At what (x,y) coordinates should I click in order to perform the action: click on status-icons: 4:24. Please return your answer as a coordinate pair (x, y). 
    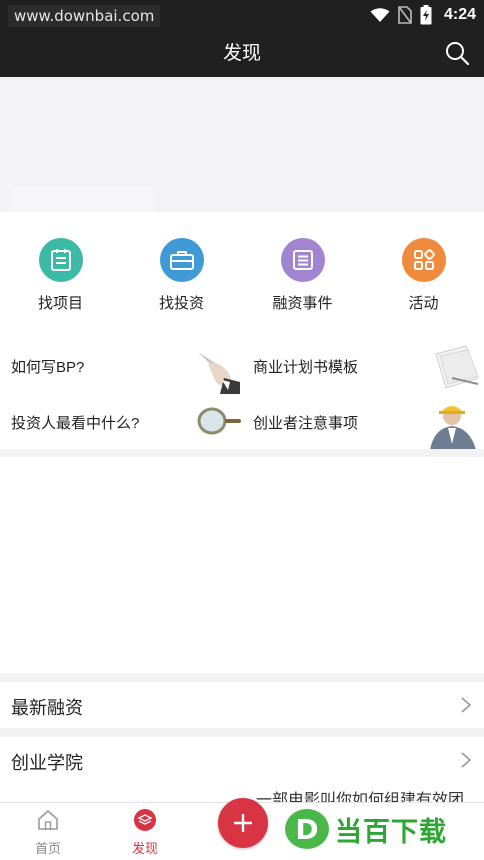
    Looking at the image, I should click on (423, 15).